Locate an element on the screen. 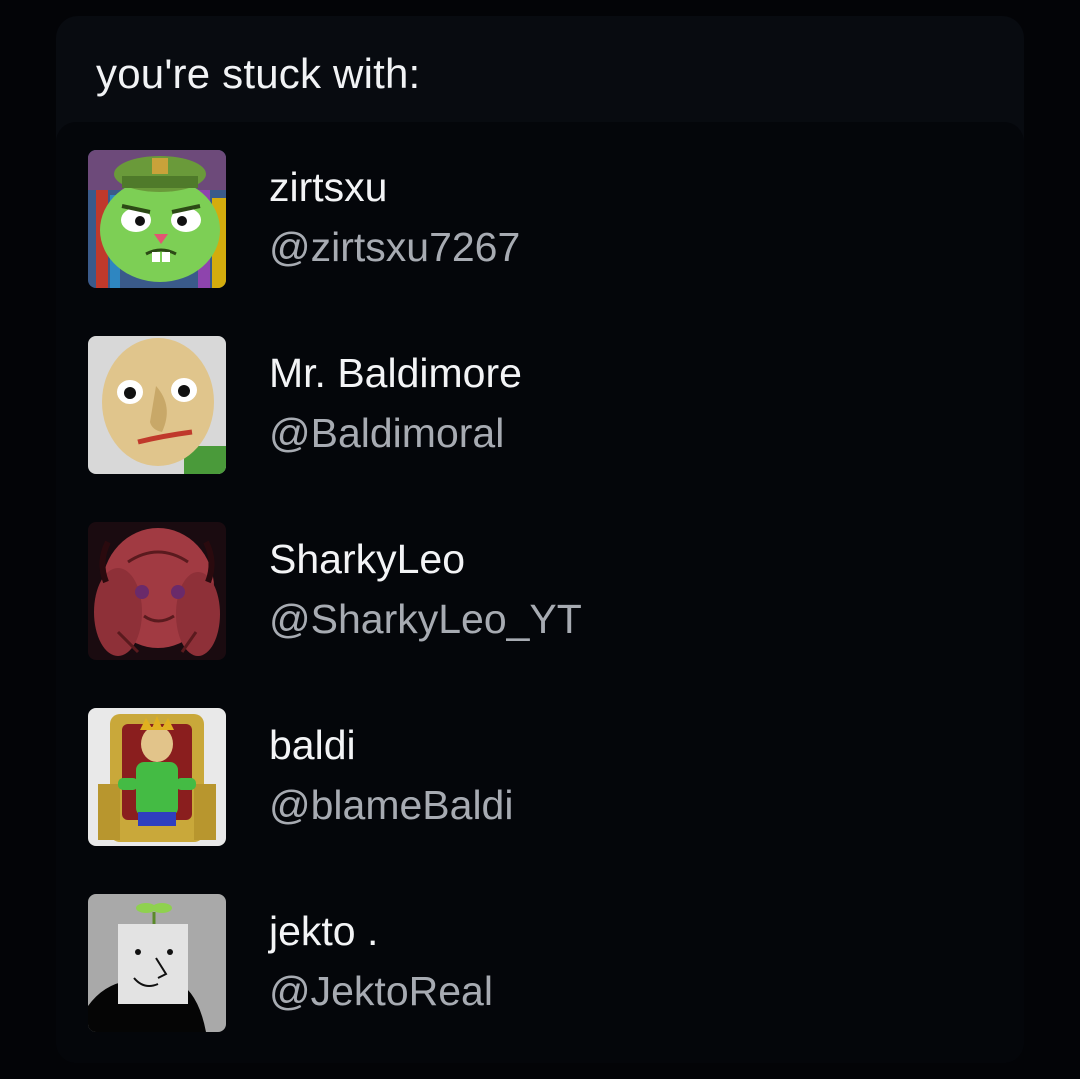 The width and height of the screenshot is (1080, 1079). red-sketch-avatar-icon is located at coordinates (157, 591).